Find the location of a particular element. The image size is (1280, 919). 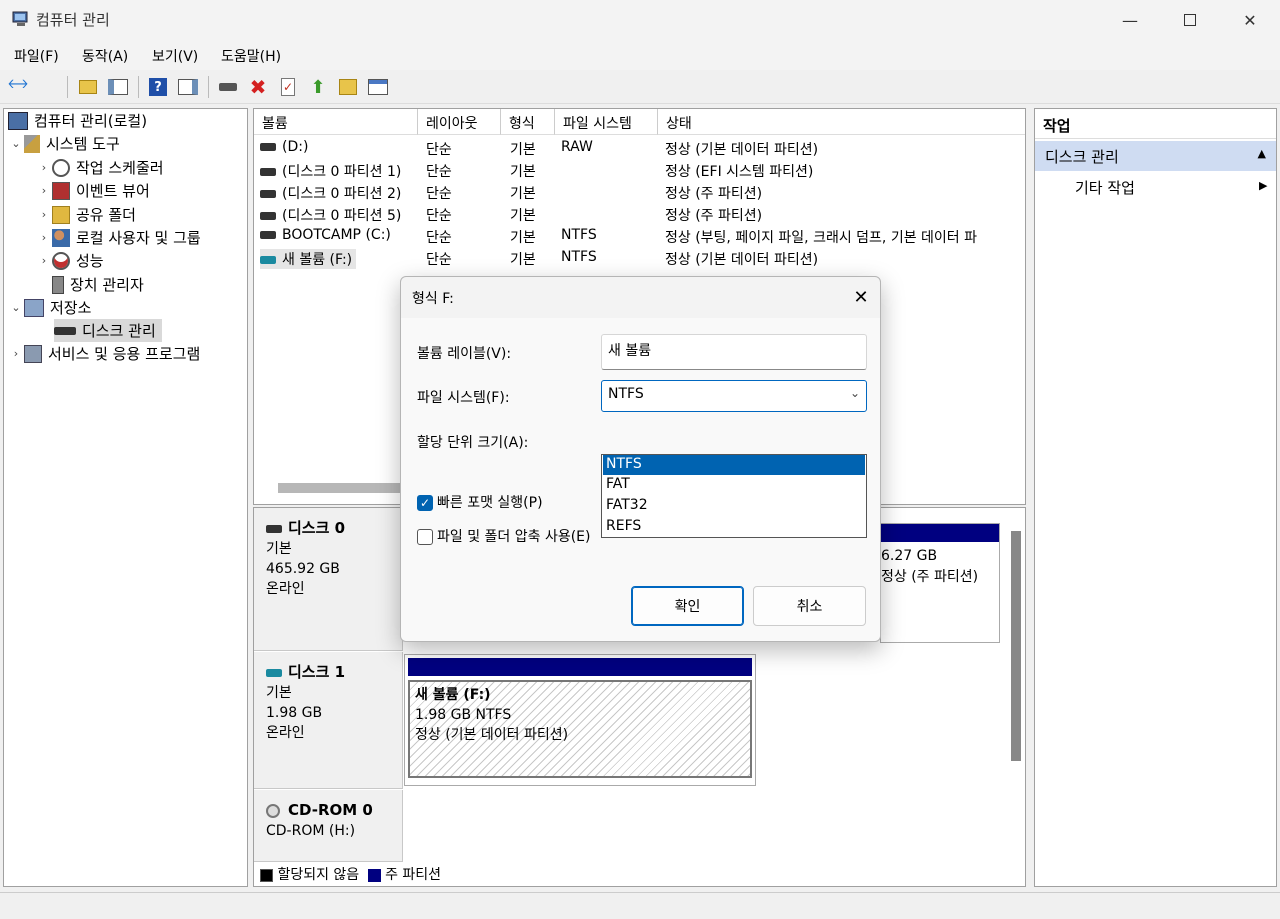

disk0-partition: 6.27 GB 정상 (주 파티션) is located at coordinates (940, 583).